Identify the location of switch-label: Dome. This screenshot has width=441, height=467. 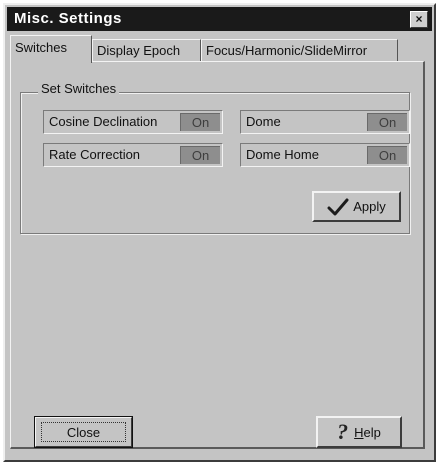
(263, 121).